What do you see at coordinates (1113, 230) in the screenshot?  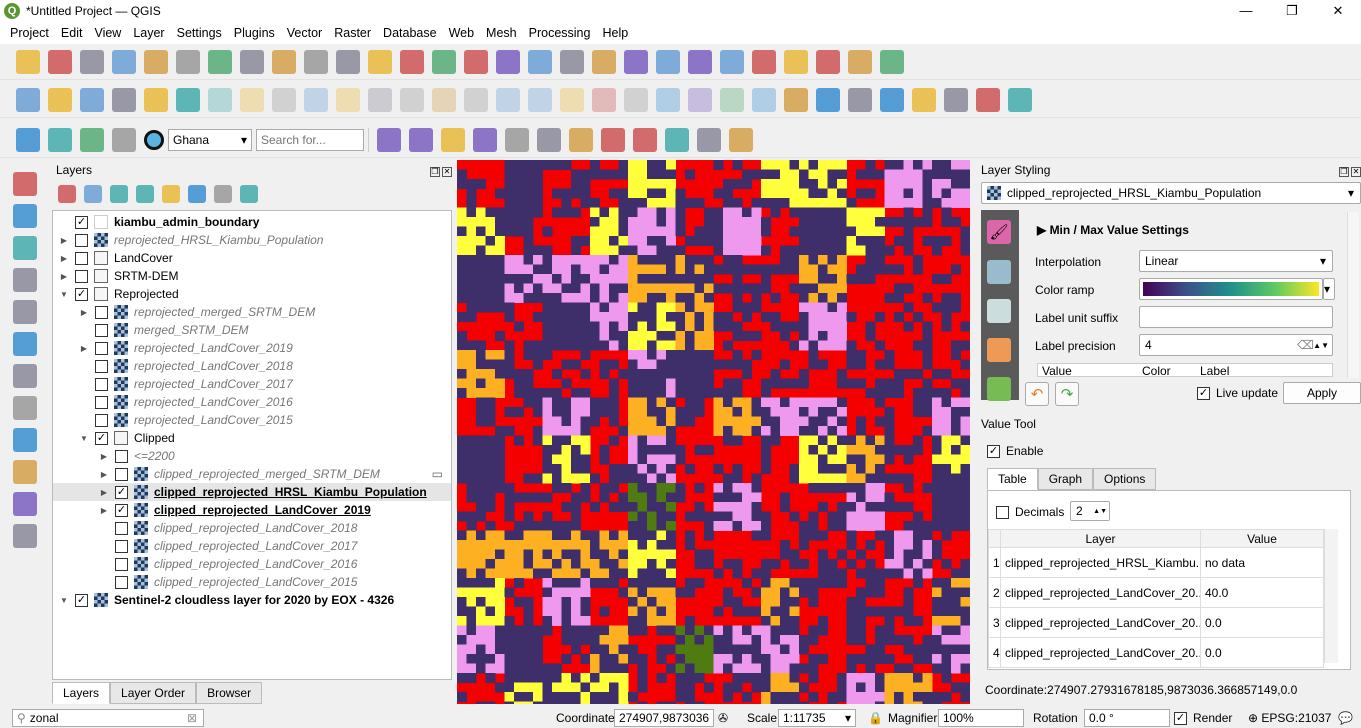 I see `minmax-section: ▶ Min / Max Value Settings` at bounding box center [1113, 230].